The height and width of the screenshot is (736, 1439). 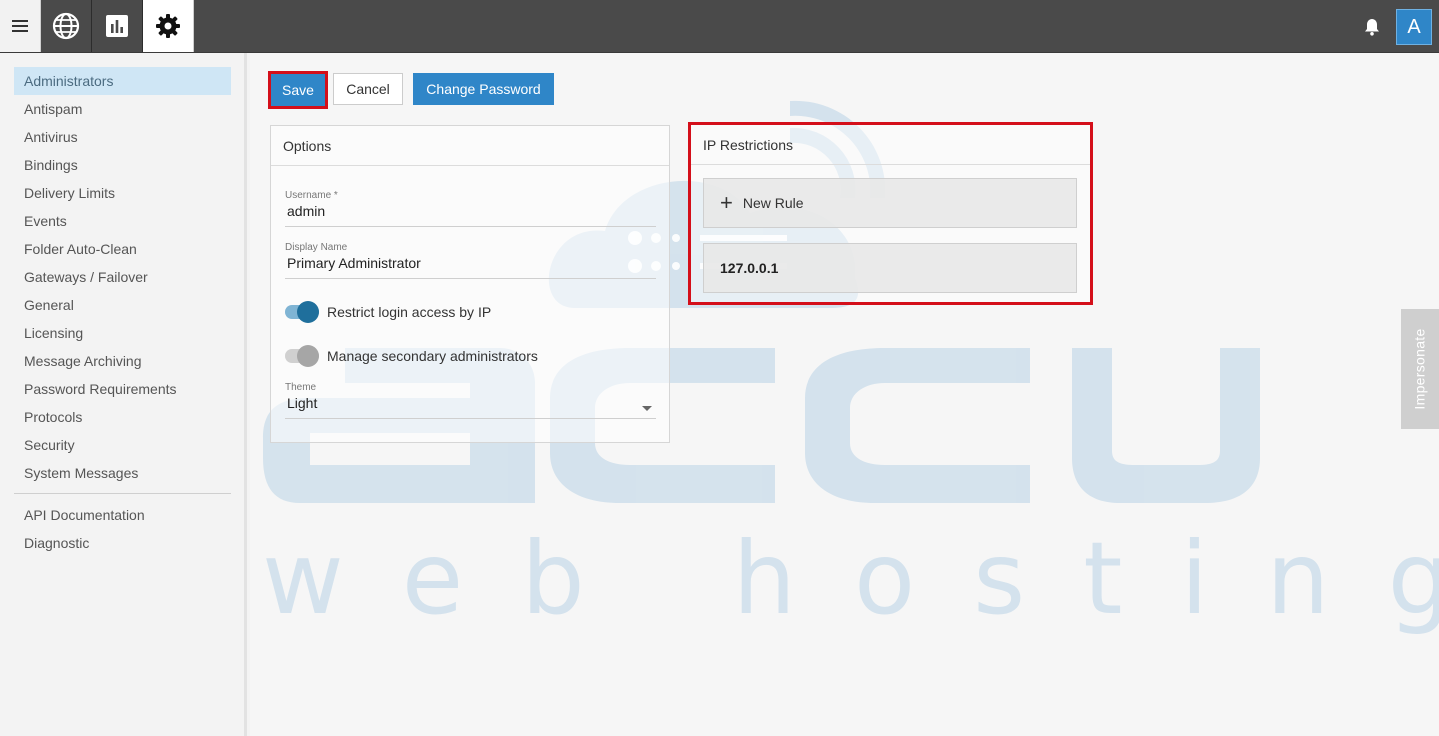 What do you see at coordinates (890, 203) in the screenshot?
I see `new-rule-button: + New Rule` at bounding box center [890, 203].